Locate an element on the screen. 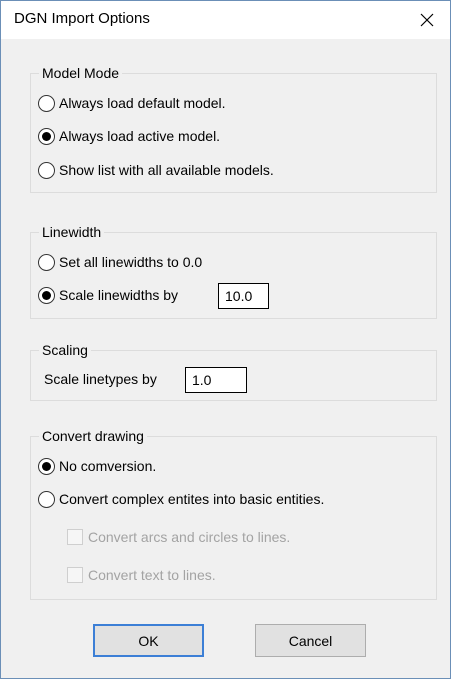 This screenshot has height=679, width=451. linetype-scale-input: 1.0 is located at coordinates (216, 380).